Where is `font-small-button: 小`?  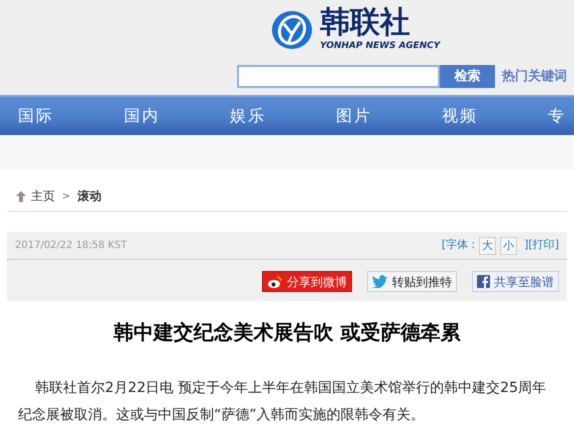
font-small-button: 小 is located at coordinates (509, 245).